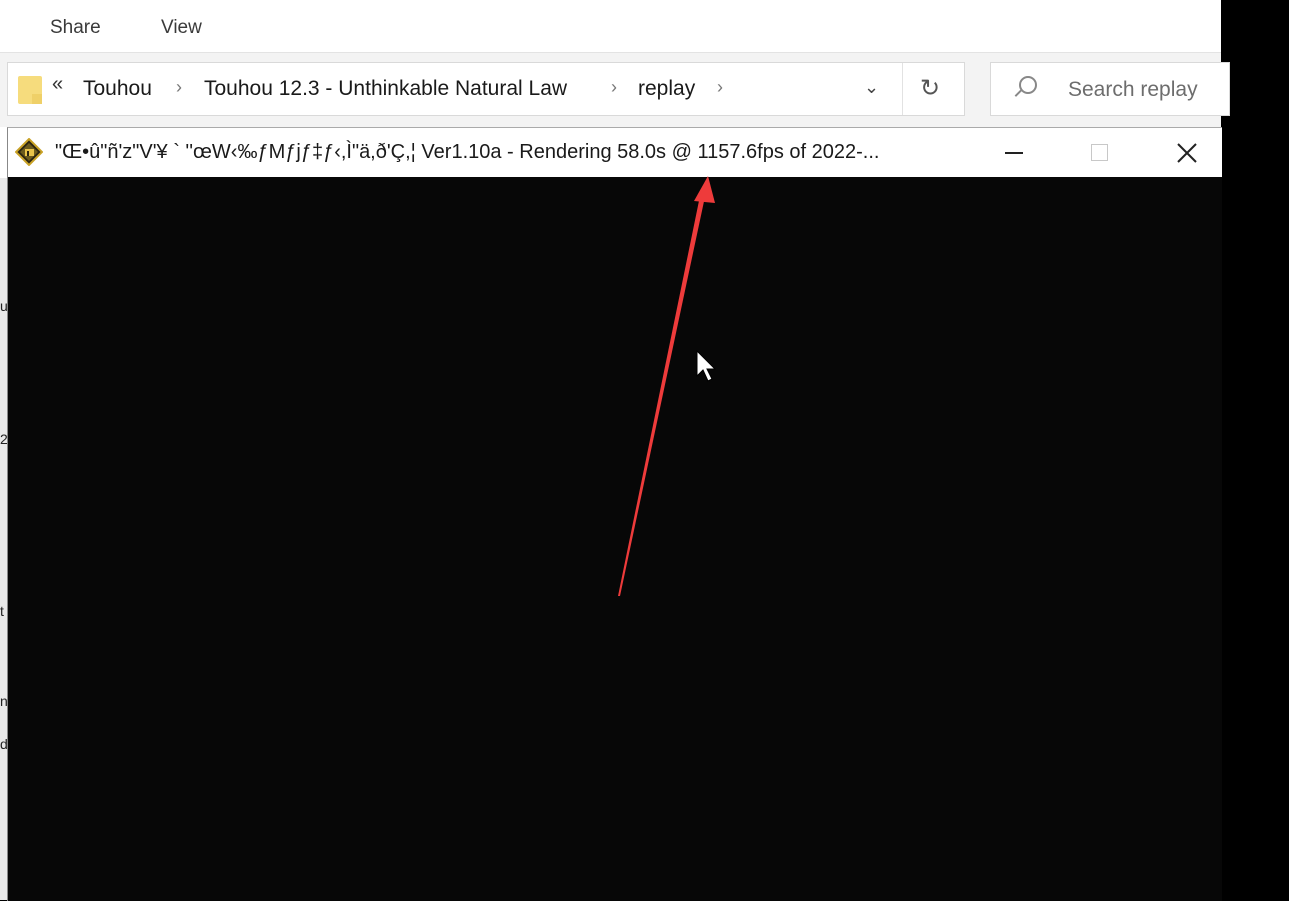 This screenshot has height=901, width=1289. What do you see at coordinates (871, 87) in the screenshot?
I see `chevron-down-icon: ⌄` at bounding box center [871, 87].